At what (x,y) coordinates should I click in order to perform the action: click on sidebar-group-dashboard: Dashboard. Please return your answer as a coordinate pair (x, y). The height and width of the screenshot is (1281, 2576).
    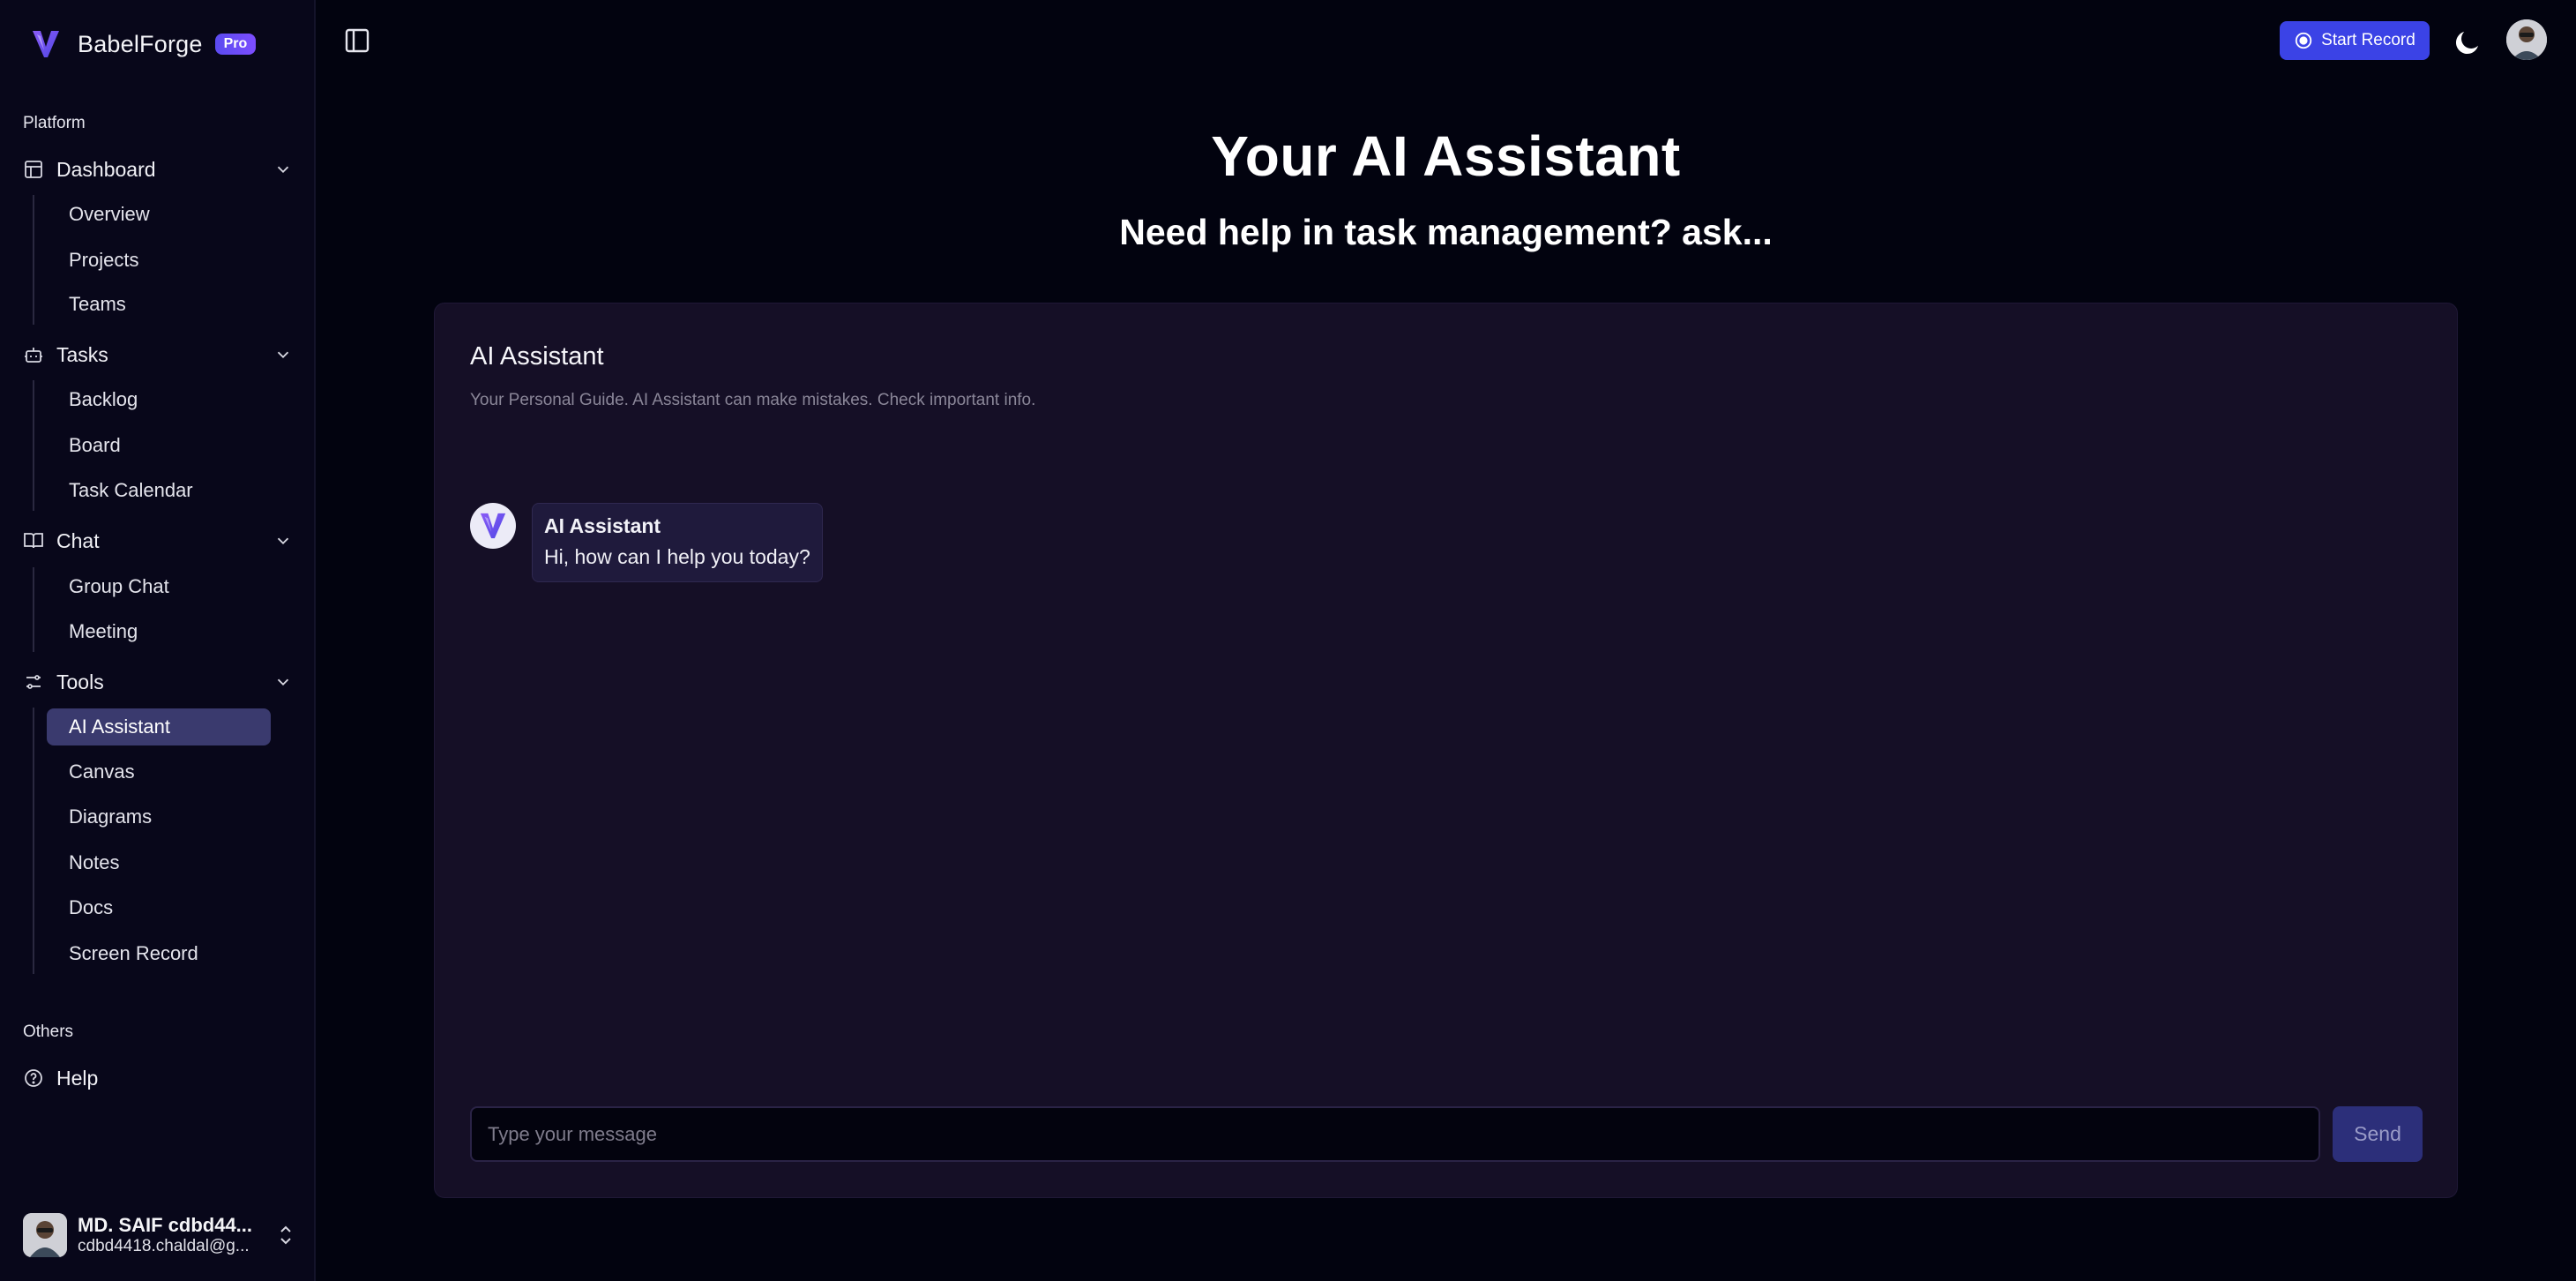
    Looking at the image, I should click on (158, 169).